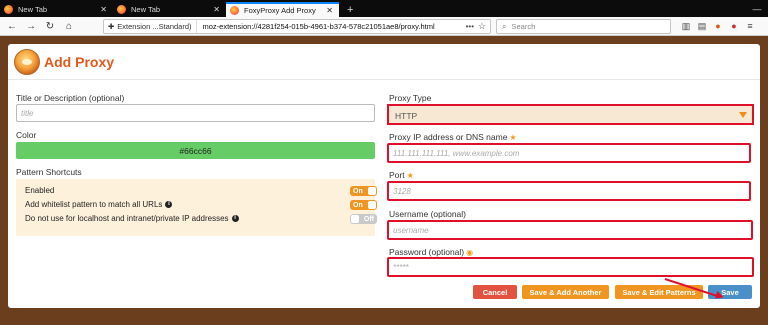 Image resolution: width=768 pixels, height=325 pixels. What do you see at coordinates (410, 98) in the screenshot?
I see `proxy-type-label: Proxy Type` at bounding box center [410, 98].